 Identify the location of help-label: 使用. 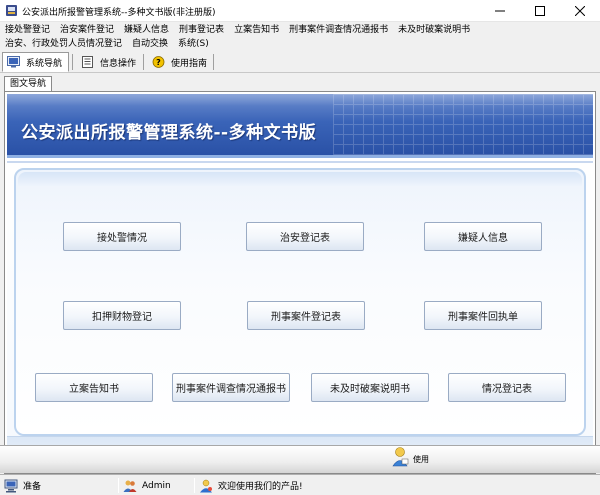
(421, 459).